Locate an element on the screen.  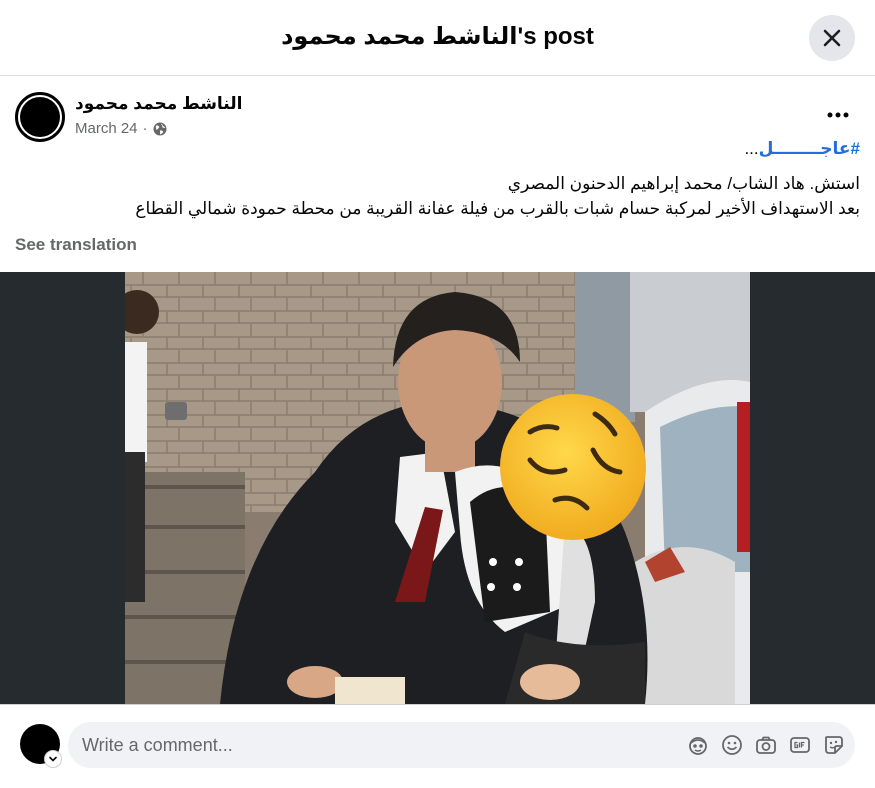
avatar-sticker-icon is located at coordinates (698, 746).